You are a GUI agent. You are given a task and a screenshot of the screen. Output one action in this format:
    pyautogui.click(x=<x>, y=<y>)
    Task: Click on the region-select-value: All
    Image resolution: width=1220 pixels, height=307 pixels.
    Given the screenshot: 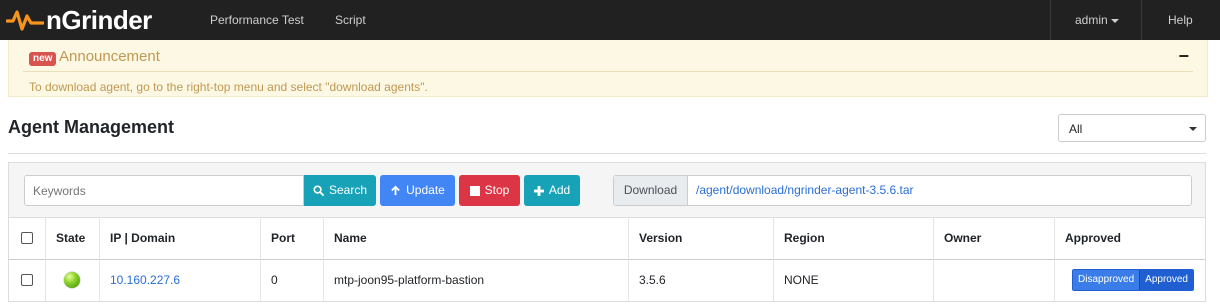 What is the action you would take?
    pyautogui.click(x=1076, y=129)
    